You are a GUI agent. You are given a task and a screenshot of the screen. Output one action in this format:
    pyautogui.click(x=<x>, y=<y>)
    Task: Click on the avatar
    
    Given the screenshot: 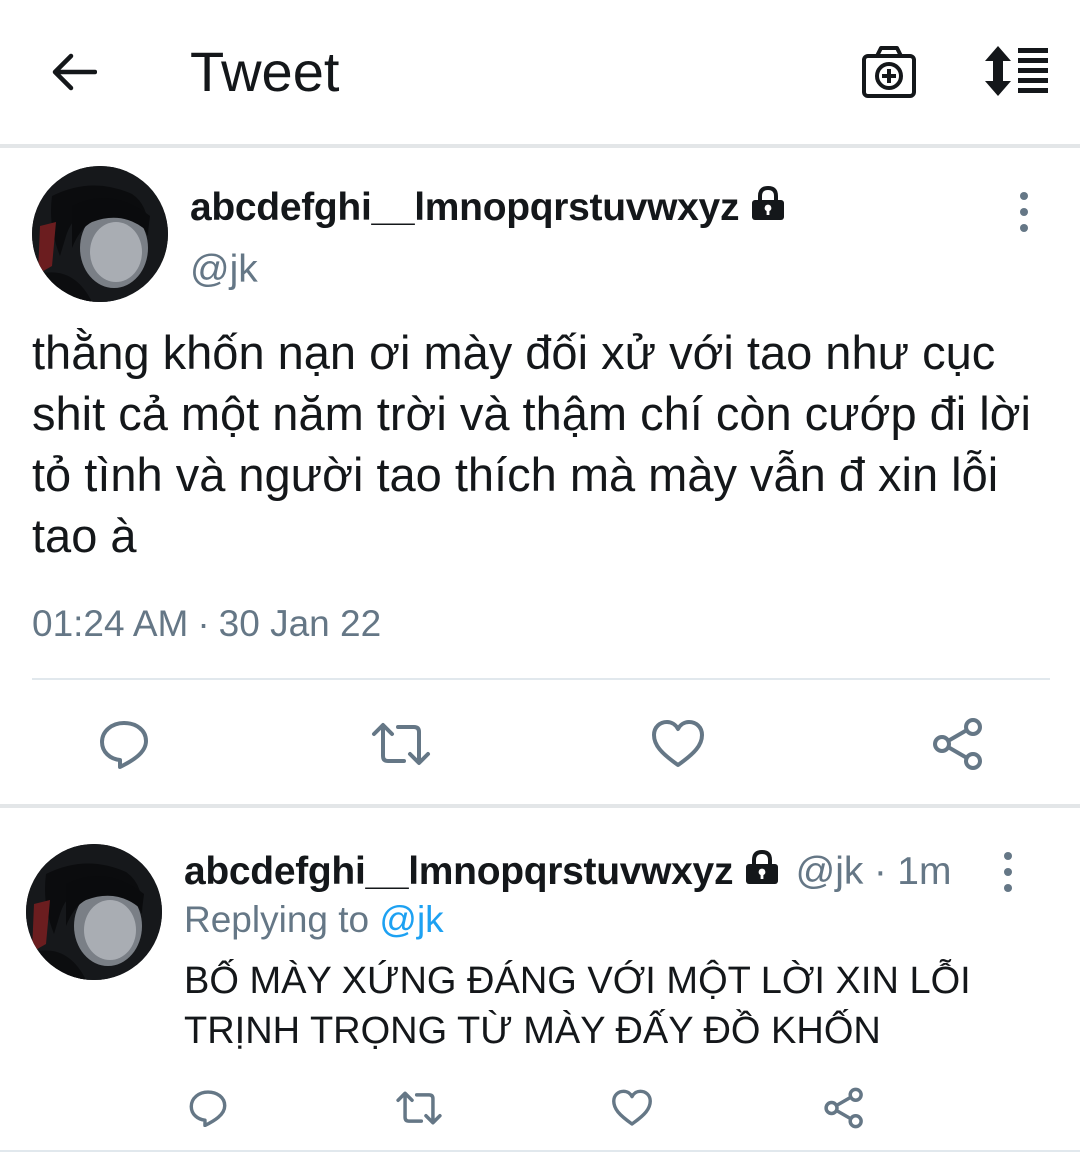 What is the action you would take?
    pyautogui.click(x=100, y=234)
    